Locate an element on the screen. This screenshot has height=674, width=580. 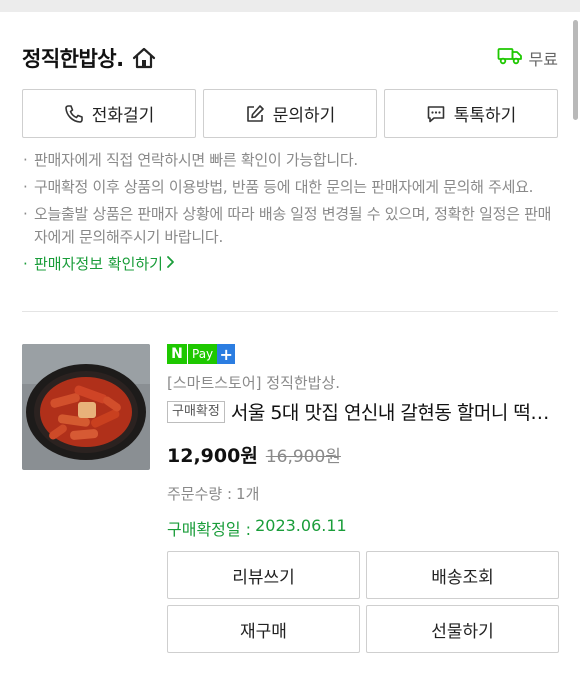
delivery-info: 무료 is located at coordinates (527, 58).